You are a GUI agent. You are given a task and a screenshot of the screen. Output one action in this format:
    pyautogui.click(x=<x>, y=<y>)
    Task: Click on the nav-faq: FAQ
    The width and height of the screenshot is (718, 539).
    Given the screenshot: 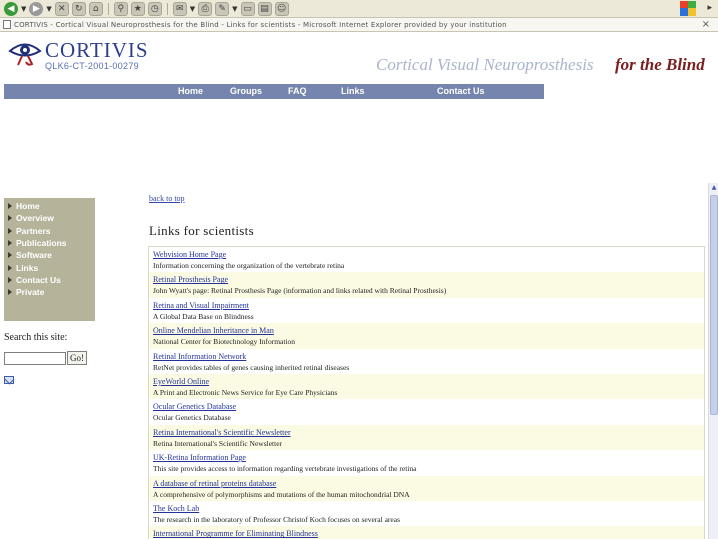 What is the action you would take?
    pyautogui.click(x=297, y=91)
    